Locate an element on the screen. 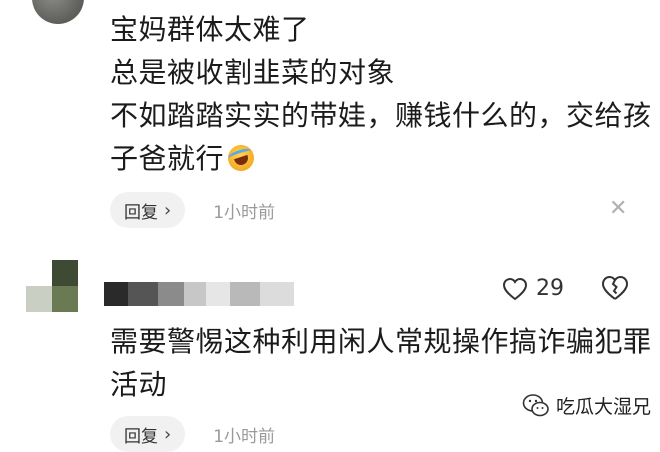 This screenshot has height=452, width=660. comment-line: 总是被收割韭菜的对象 is located at coordinates (253, 72).